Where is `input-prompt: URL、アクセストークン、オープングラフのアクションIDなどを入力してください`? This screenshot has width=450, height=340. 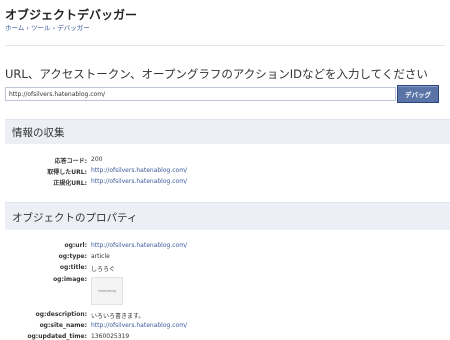 input-prompt: URL、アクセストークン、オープングラフのアクションIDなどを入力してください is located at coordinates (216, 74).